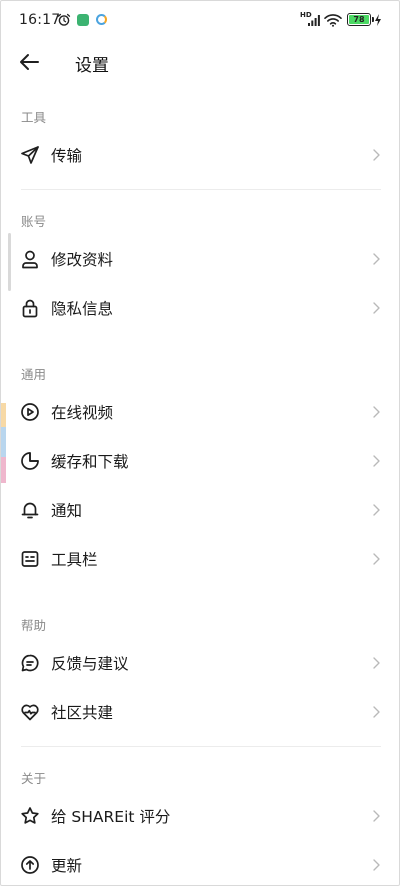  What do you see at coordinates (30, 259) in the screenshot?
I see `user-icon` at bounding box center [30, 259].